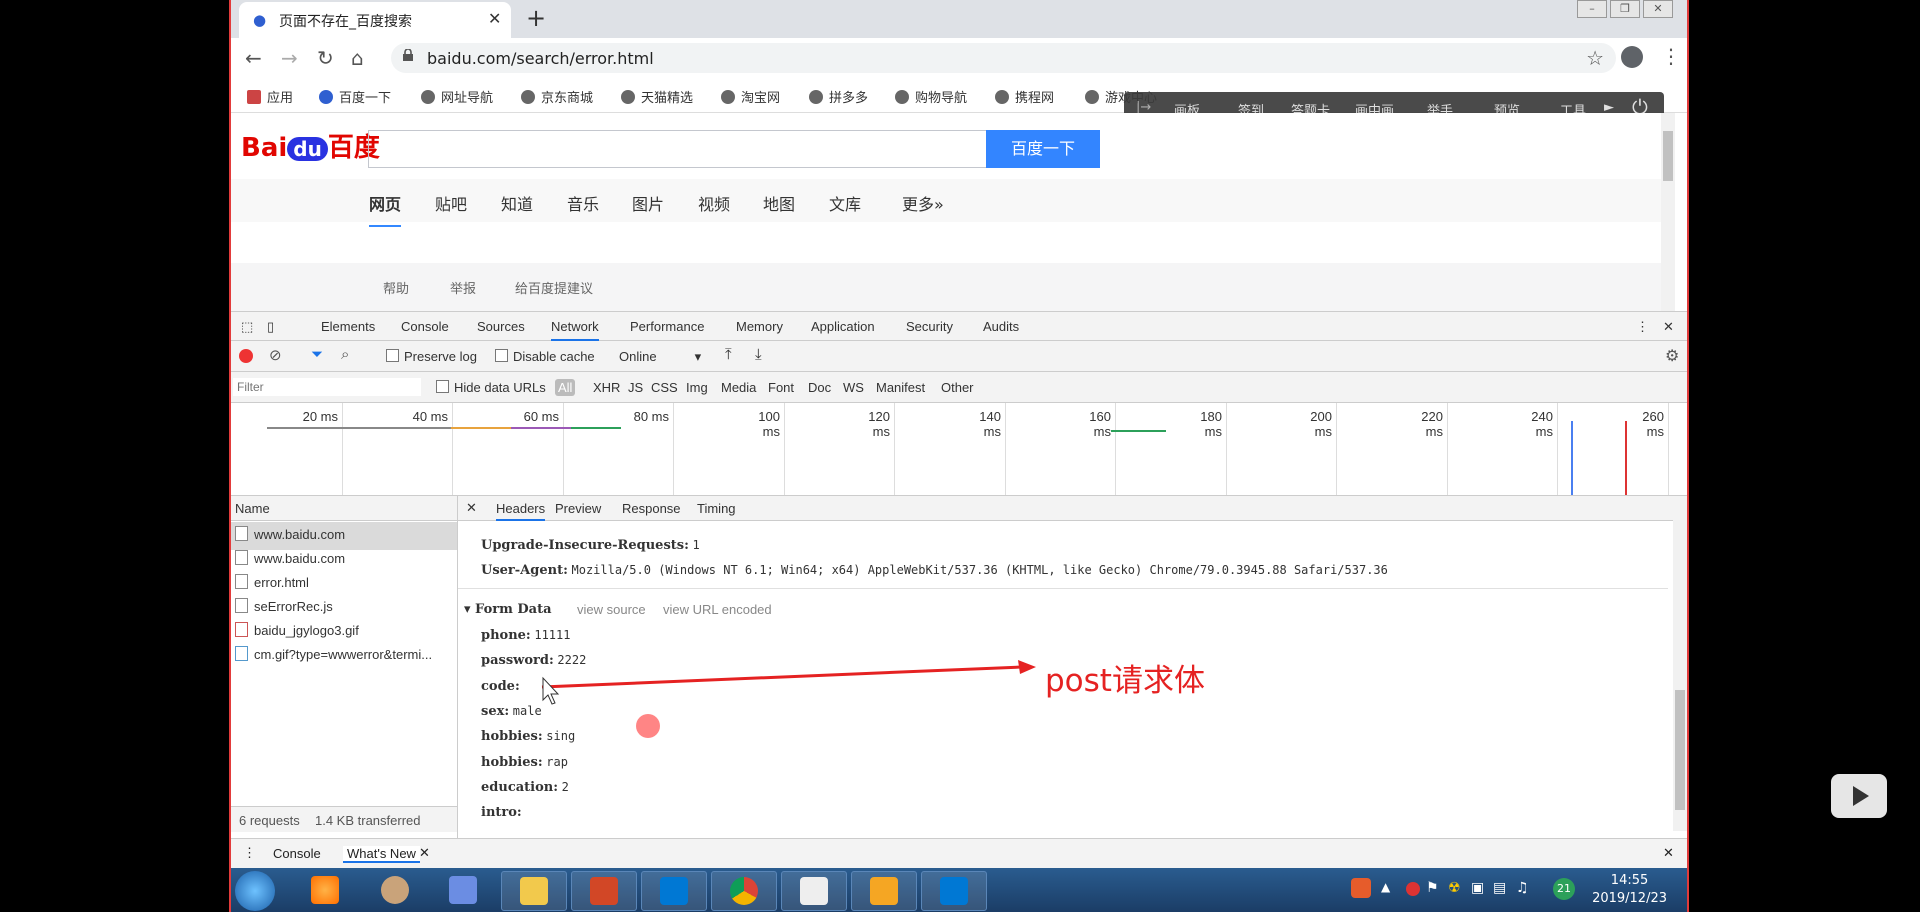 The height and width of the screenshot is (912, 1920). I want to click on video-player-icon, so click(1859, 796).